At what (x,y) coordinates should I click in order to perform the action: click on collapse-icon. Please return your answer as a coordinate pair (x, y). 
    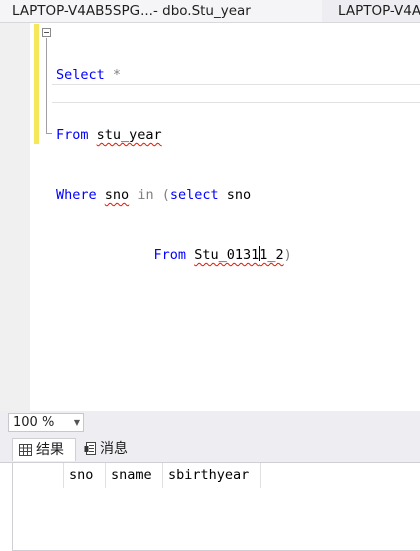
    Looking at the image, I should click on (46, 32).